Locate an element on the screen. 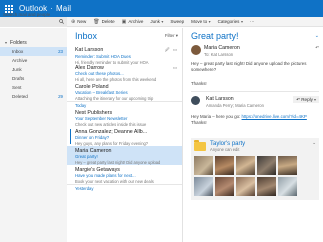  list-header: Inbox Filter ▾ is located at coordinates (124, 36).